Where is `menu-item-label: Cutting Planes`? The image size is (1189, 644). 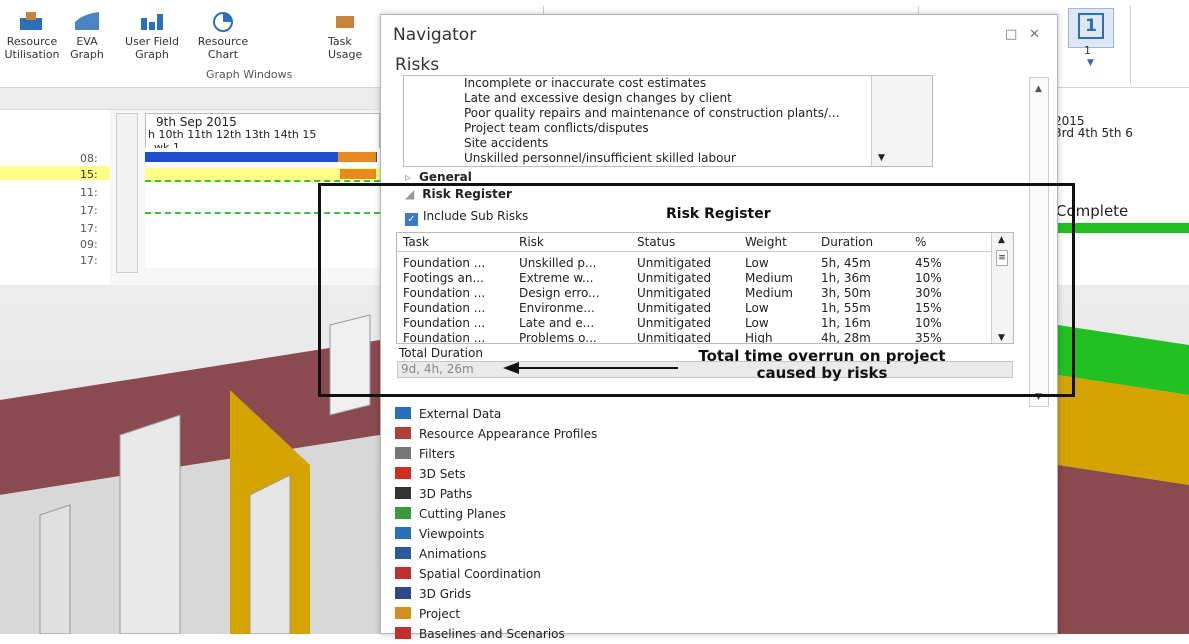
menu-item-label: Cutting Planes is located at coordinates (462, 514).